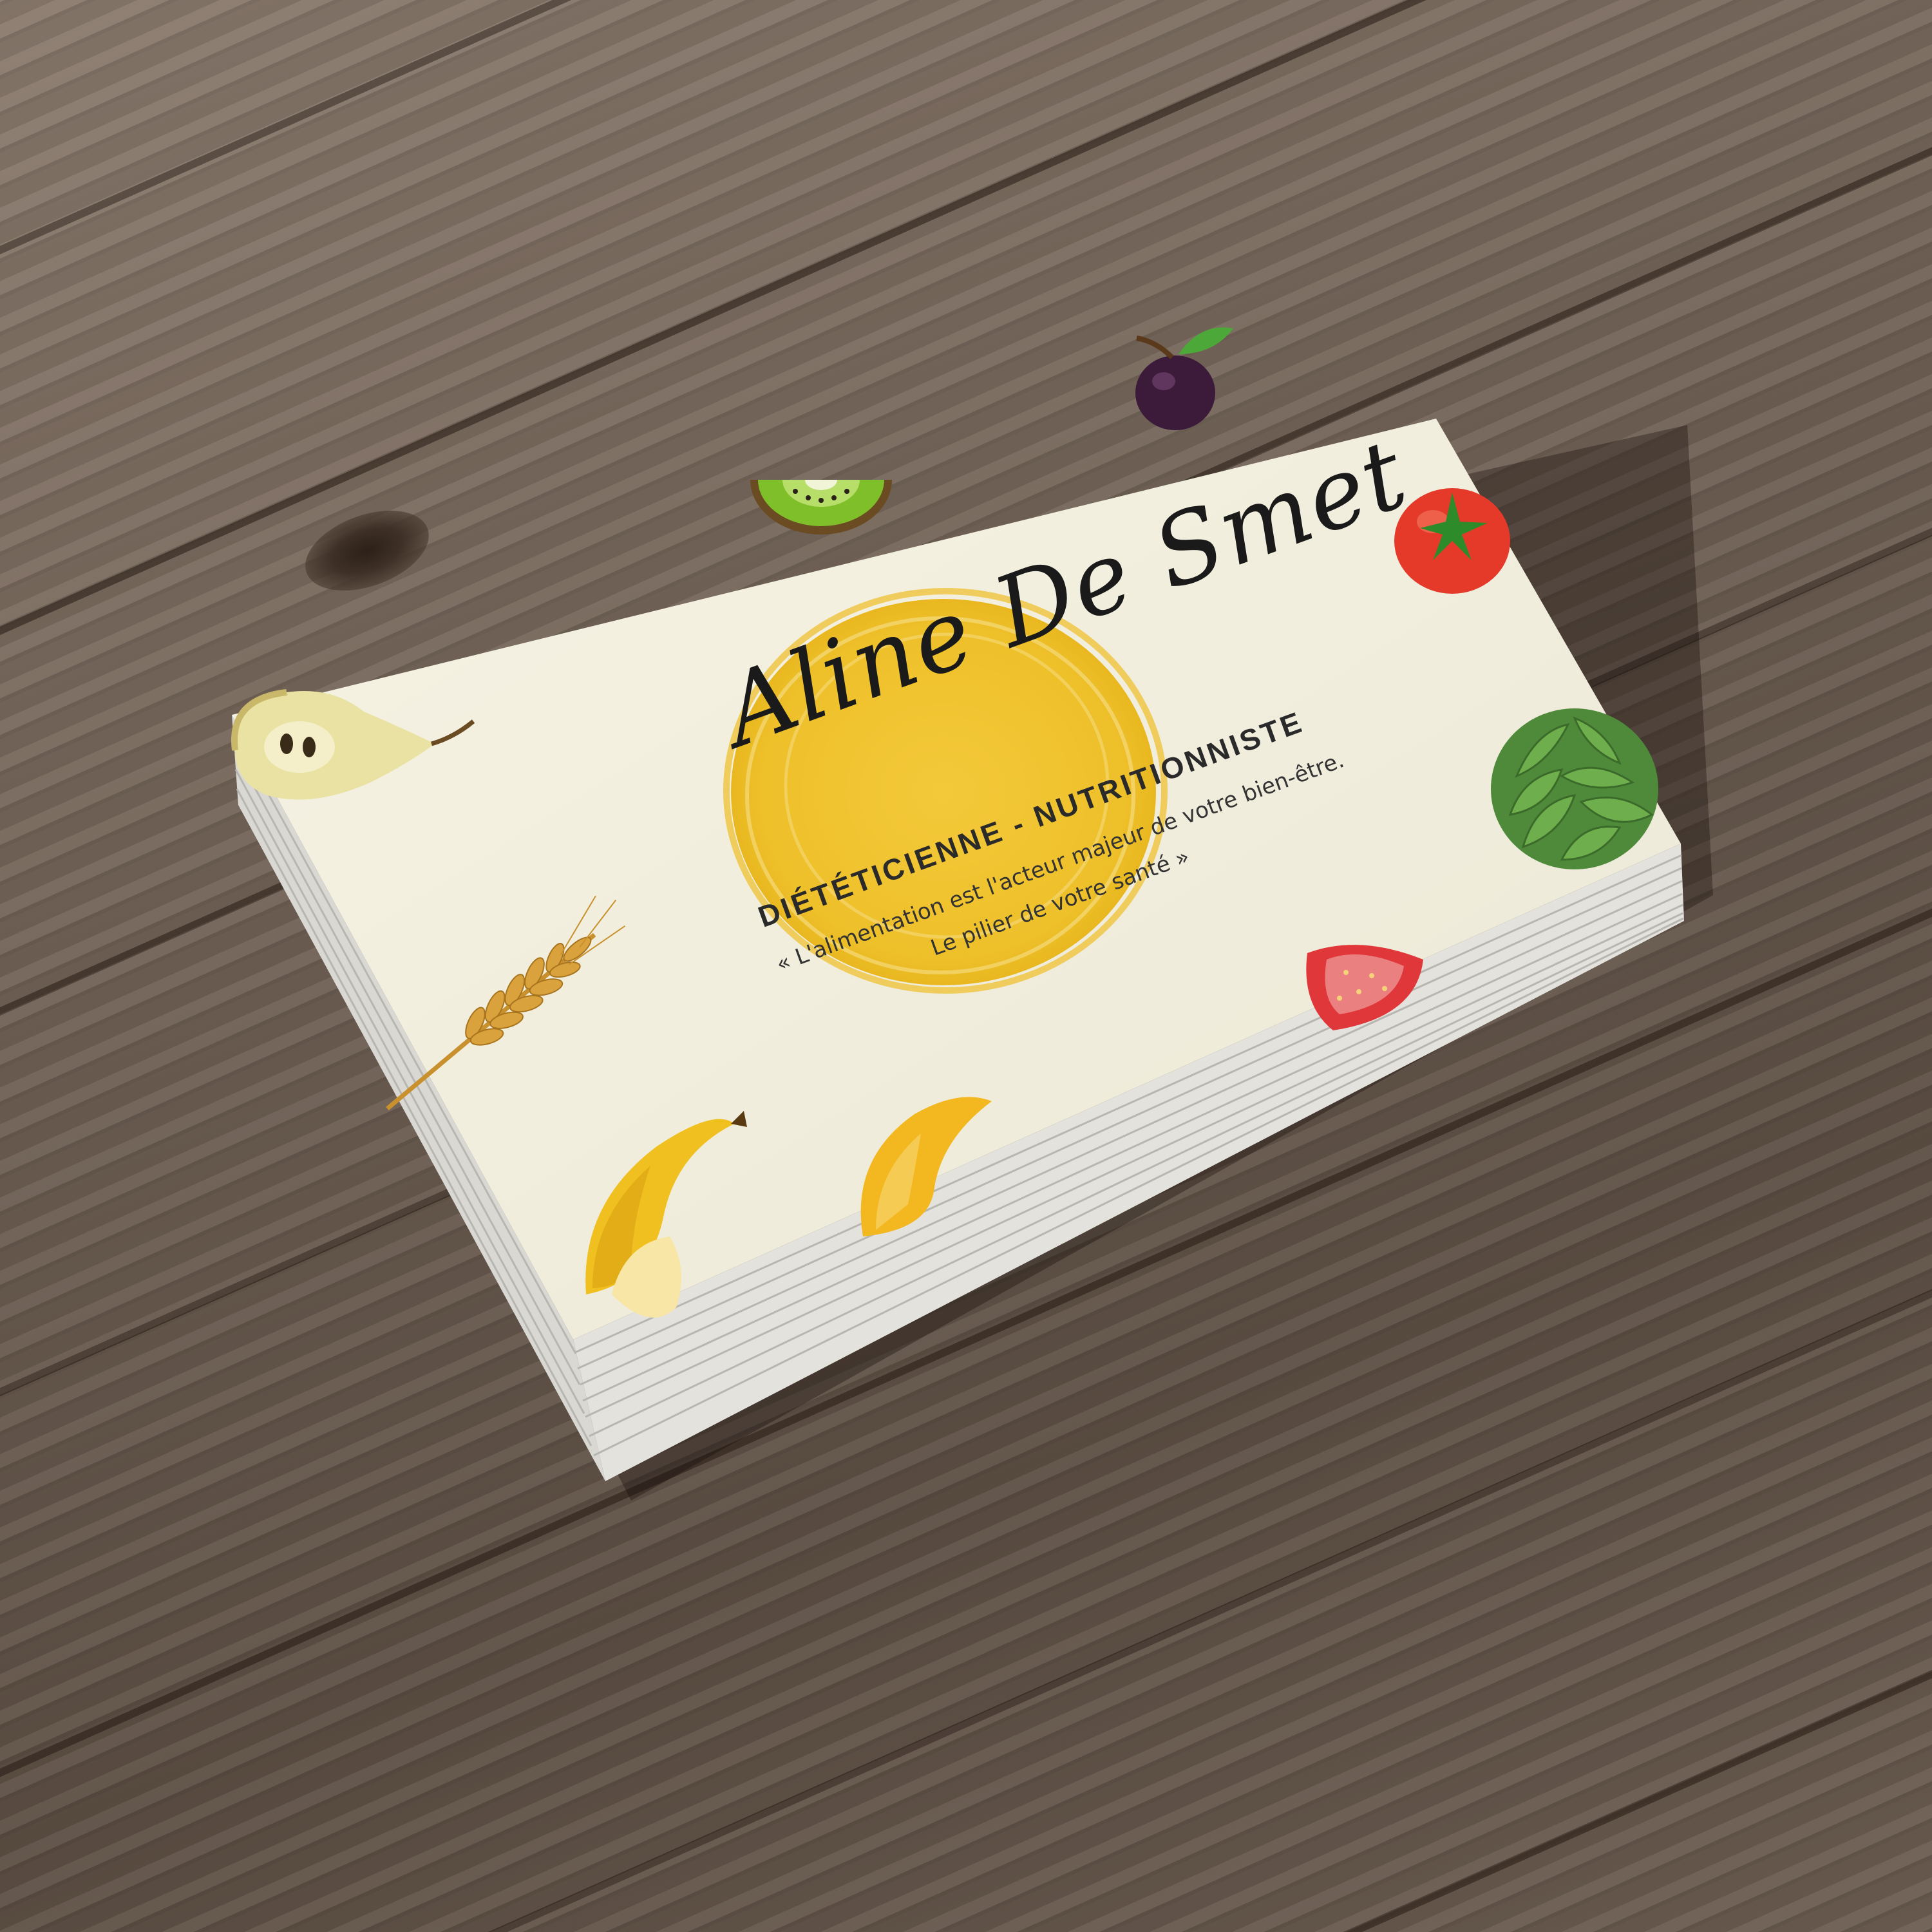 Image resolution: width=1932 pixels, height=1932 pixels. What do you see at coordinates (945, 791) in the screenshot?
I see `yellow-brush-circle` at bounding box center [945, 791].